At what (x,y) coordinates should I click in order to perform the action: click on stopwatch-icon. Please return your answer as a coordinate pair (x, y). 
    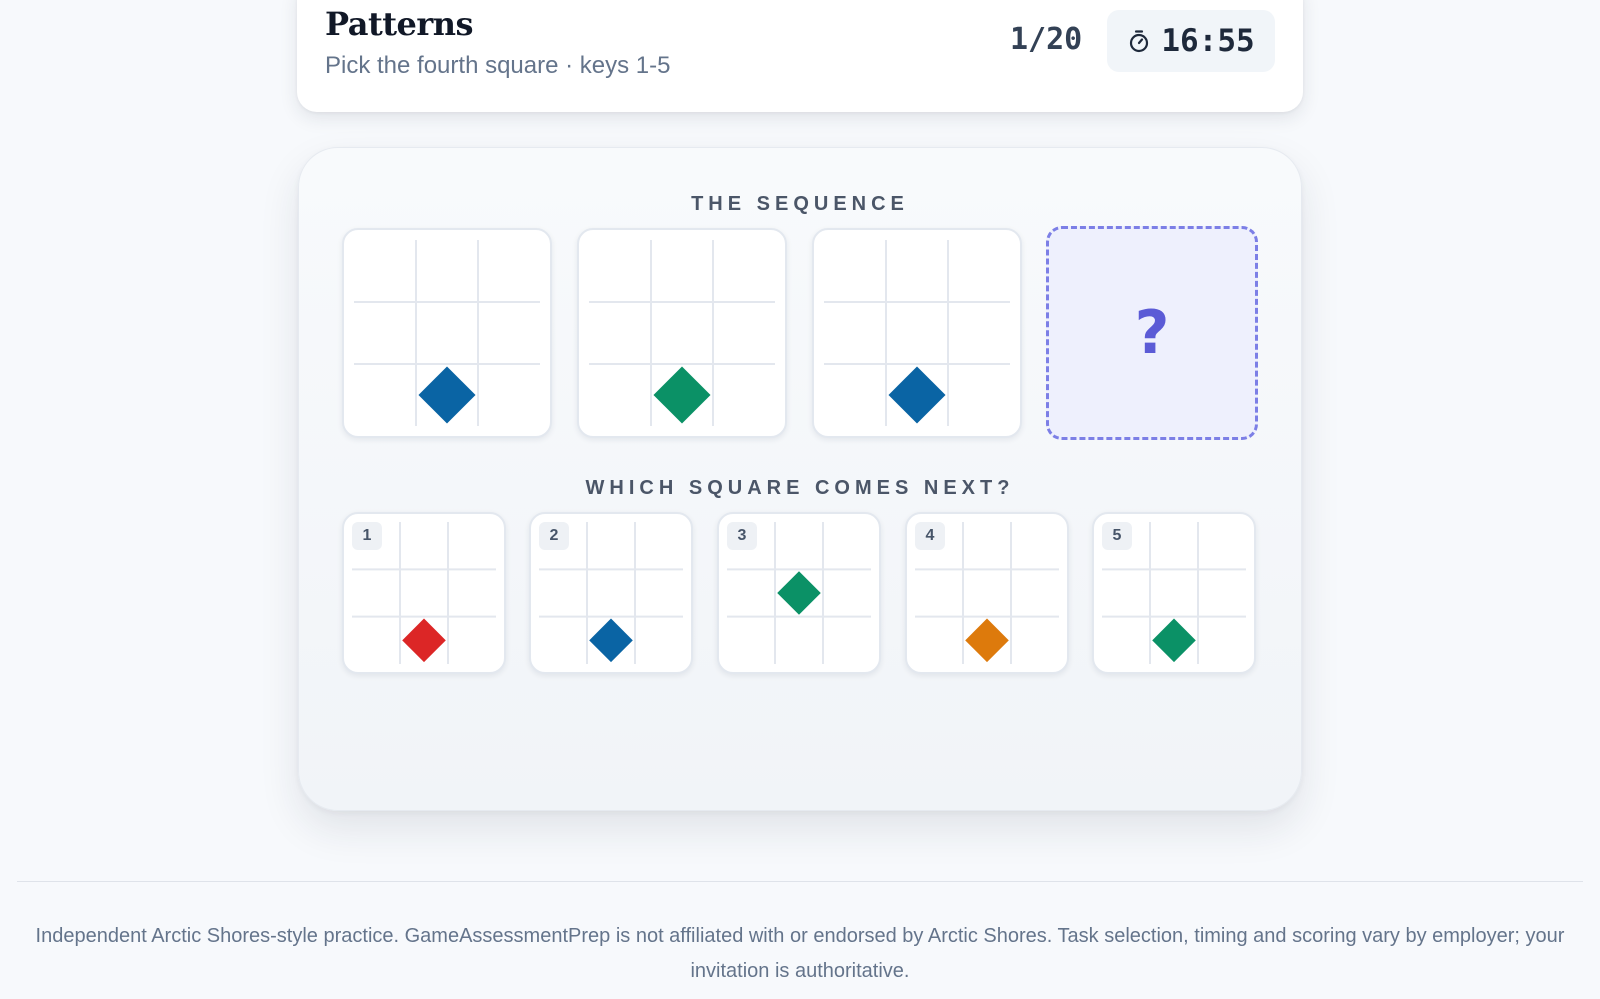
    Looking at the image, I should click on (1139, 41).